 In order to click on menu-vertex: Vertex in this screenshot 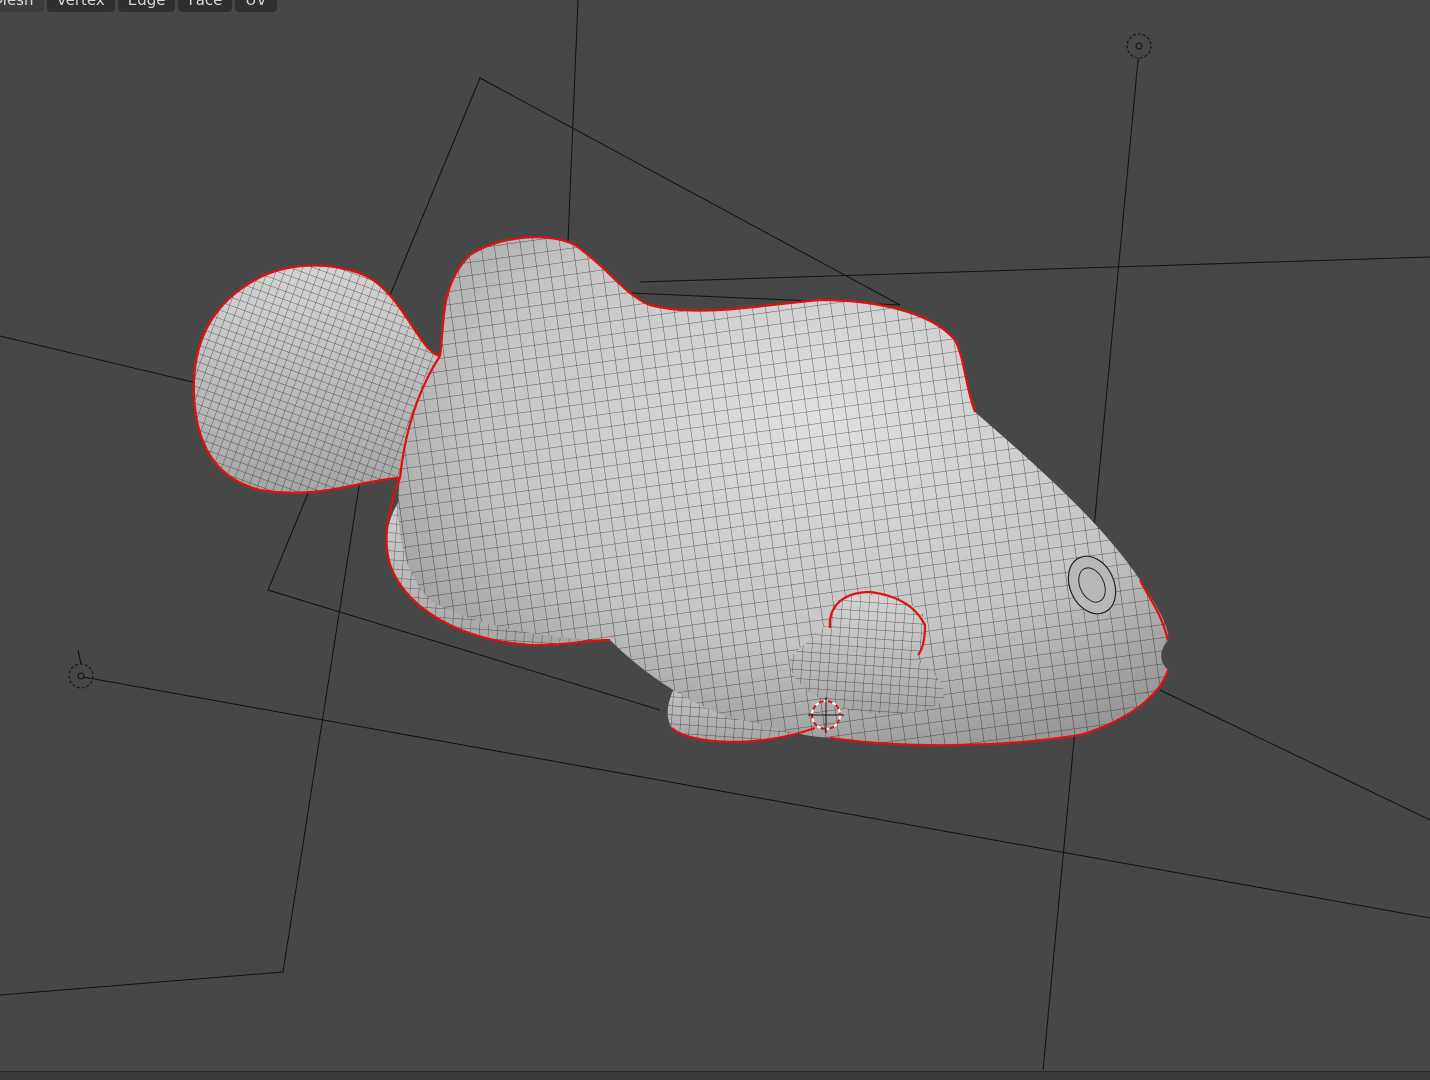, I will do `click(80, 6)`.